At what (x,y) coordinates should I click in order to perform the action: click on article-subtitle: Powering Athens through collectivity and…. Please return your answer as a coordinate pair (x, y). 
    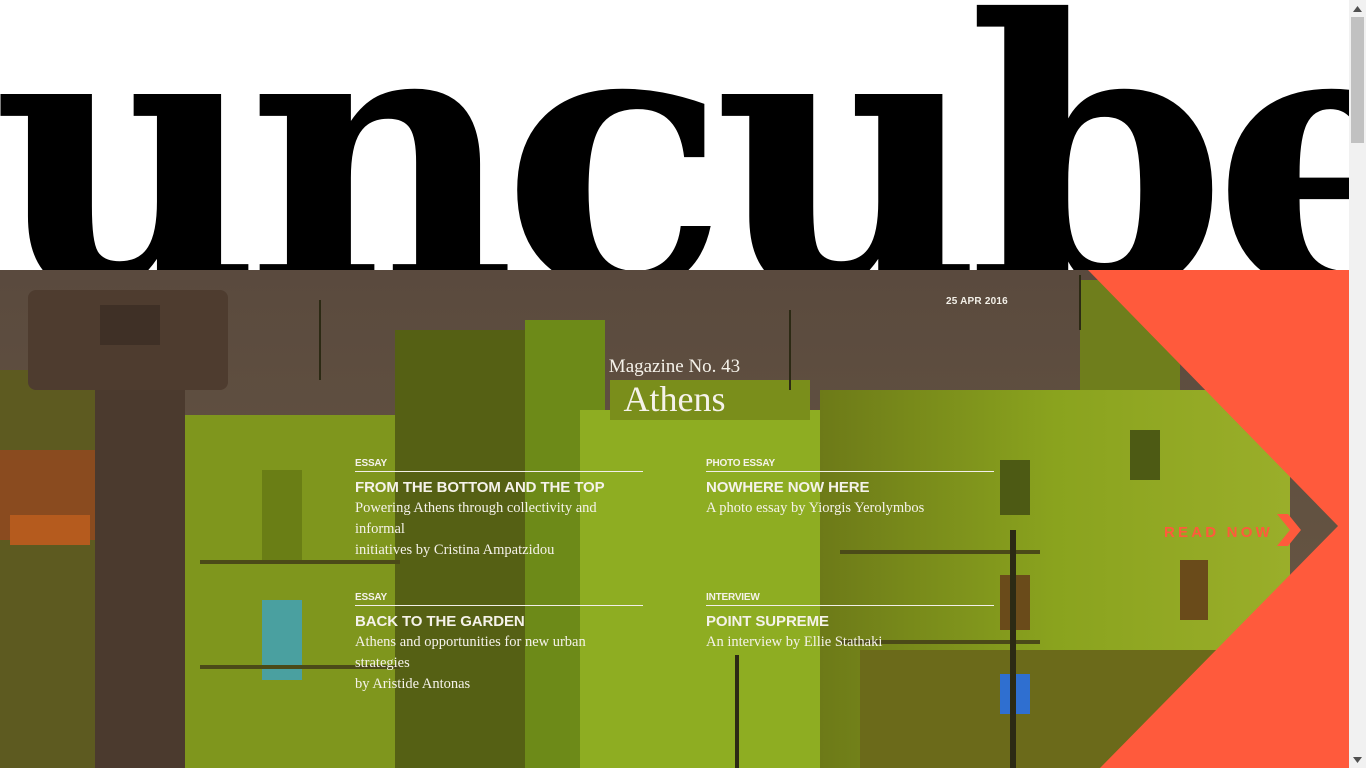
    Looking at the image, I should click on (499, 529).